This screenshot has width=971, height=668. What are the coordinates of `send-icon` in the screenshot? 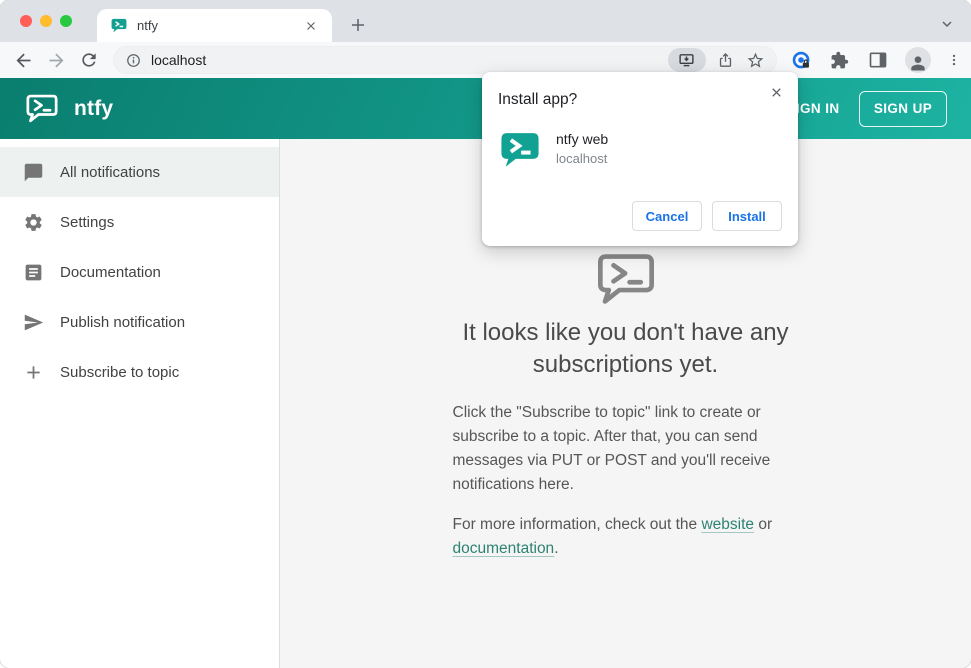 It's located at (34, 322).